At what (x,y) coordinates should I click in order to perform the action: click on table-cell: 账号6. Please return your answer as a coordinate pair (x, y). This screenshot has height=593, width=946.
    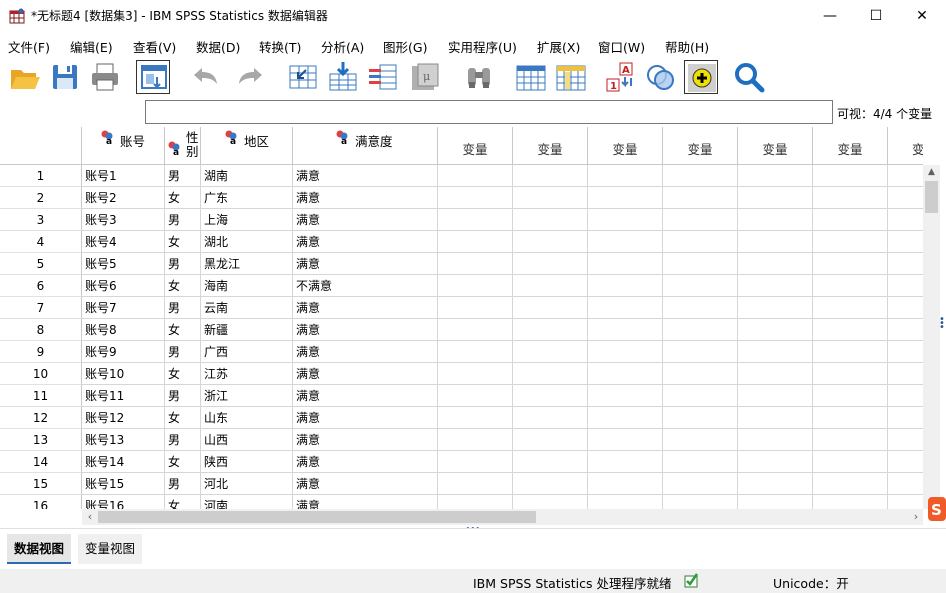
    Looking at the image, I should click on (123, 286).